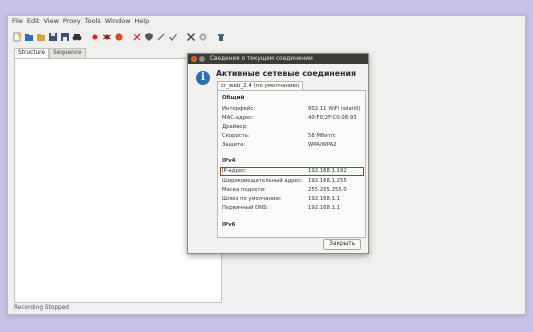 The height and width of the screenshot is (332, 533). What do you see at coordinates (236, 136) in the screenshot?
I see `detail-label: Скорость:` at bounding box center [236, 136].